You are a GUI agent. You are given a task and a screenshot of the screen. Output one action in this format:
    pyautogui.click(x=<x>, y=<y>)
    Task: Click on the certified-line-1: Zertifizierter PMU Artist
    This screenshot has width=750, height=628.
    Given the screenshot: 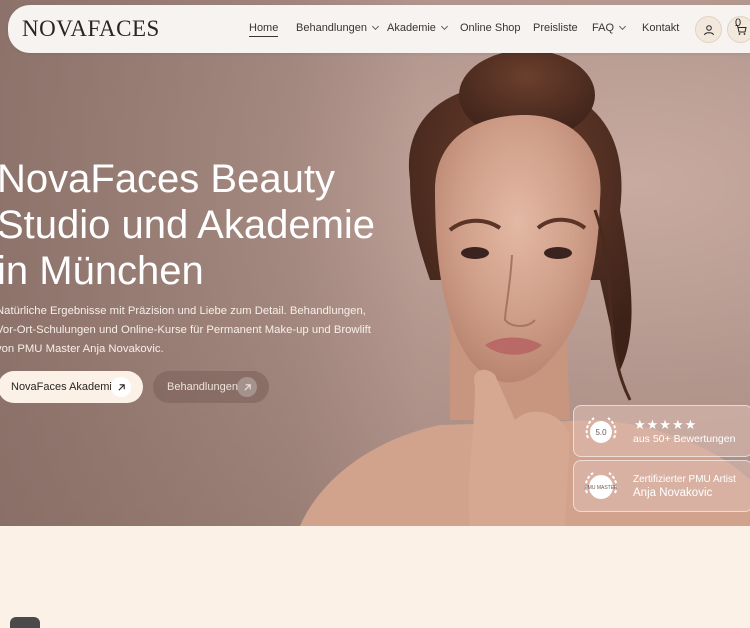 What is the action you would take?
    pyautogui.click(x=684, y=479)
    